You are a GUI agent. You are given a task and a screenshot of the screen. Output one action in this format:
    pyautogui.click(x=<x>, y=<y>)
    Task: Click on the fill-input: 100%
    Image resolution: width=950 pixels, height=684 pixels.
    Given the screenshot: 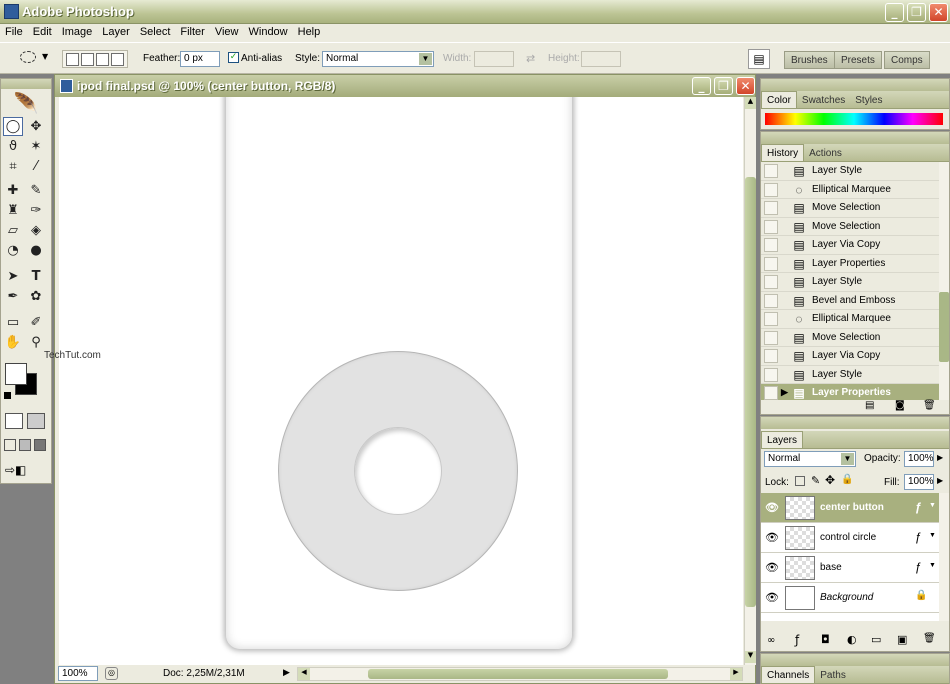 What is the action you would take?
    pyautogui.click(x=919, y=482)
    